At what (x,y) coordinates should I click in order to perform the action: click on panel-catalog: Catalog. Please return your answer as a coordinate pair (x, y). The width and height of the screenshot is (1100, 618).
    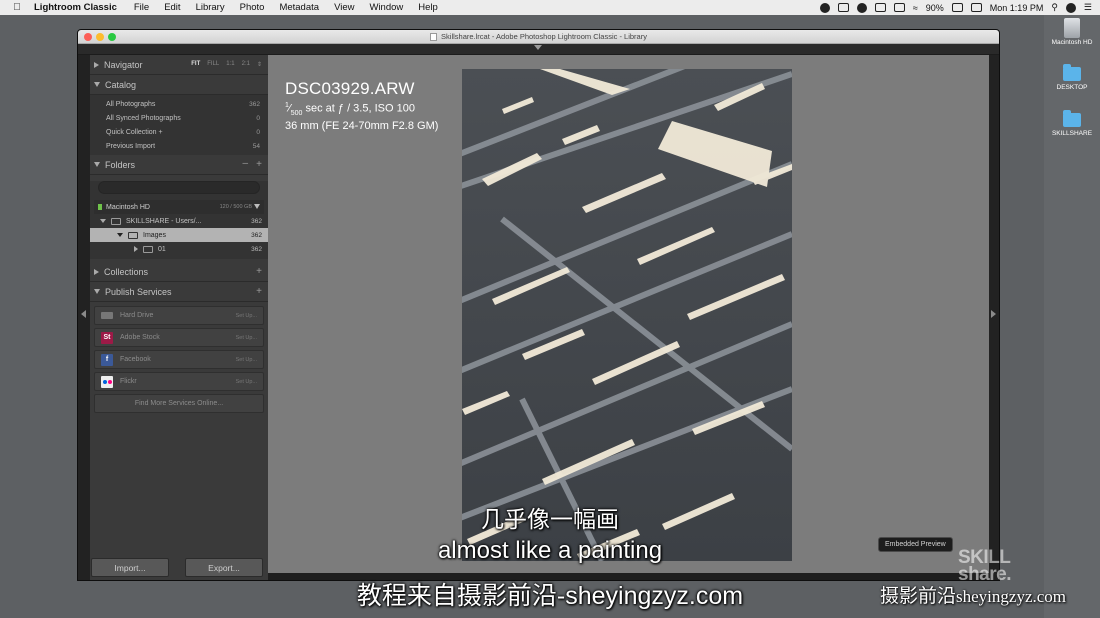
    Looking at the image, I should click on (179, 85).